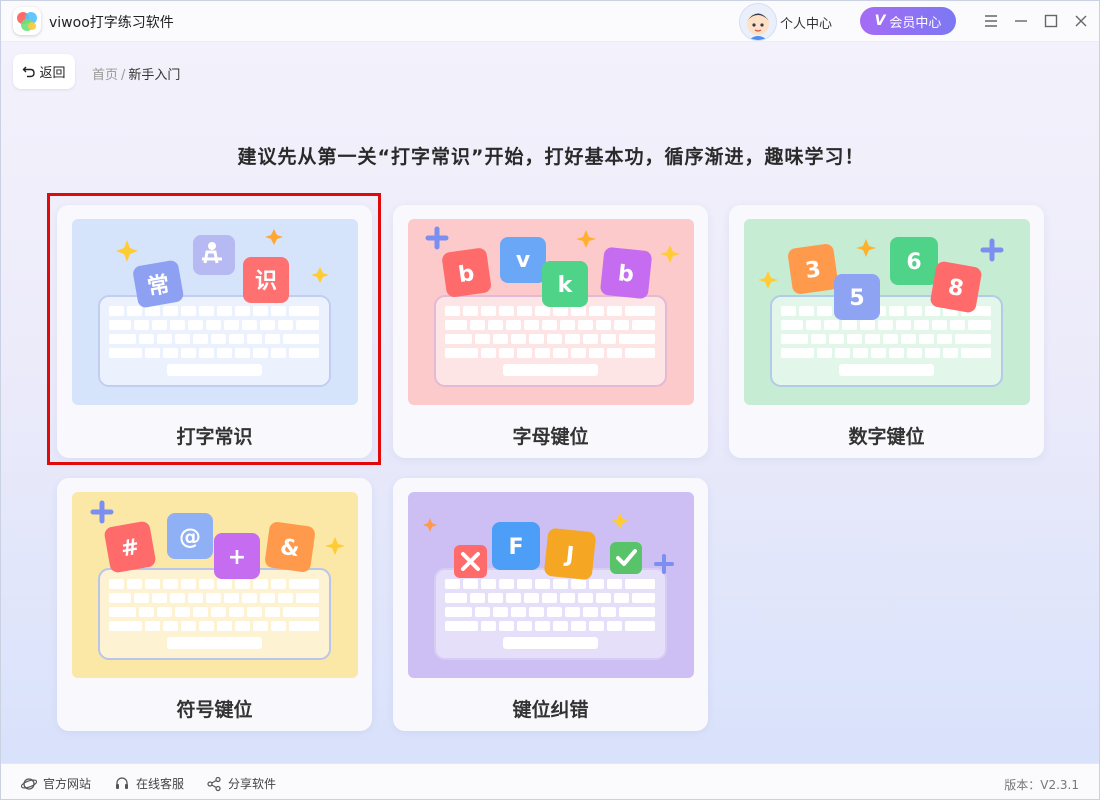  I want to click on lesson-illustration: 常 识, so click(215, 312).